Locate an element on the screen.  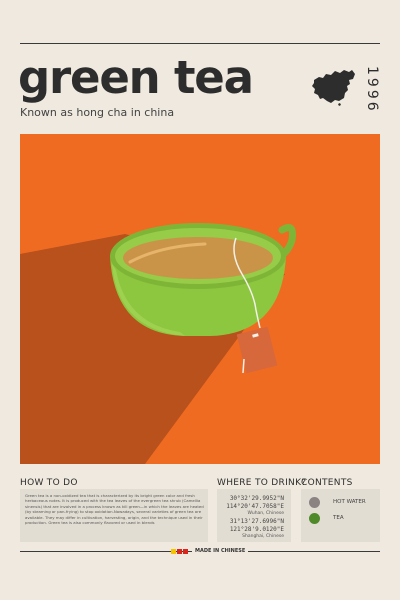
location-coord: 114°20'47.7058"E is located at coordinates (255, 506).